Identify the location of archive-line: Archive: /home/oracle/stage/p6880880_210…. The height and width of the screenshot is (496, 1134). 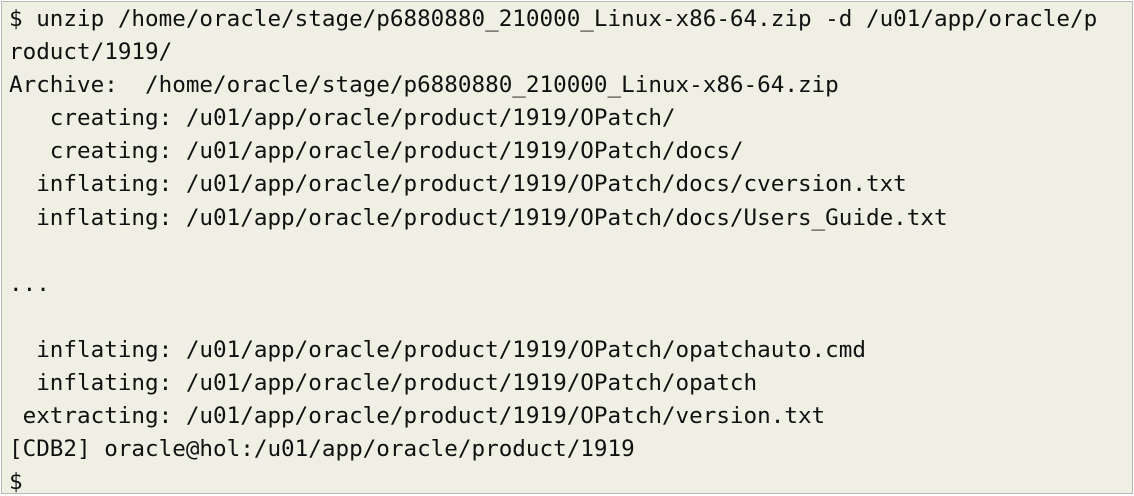
(424, 85).